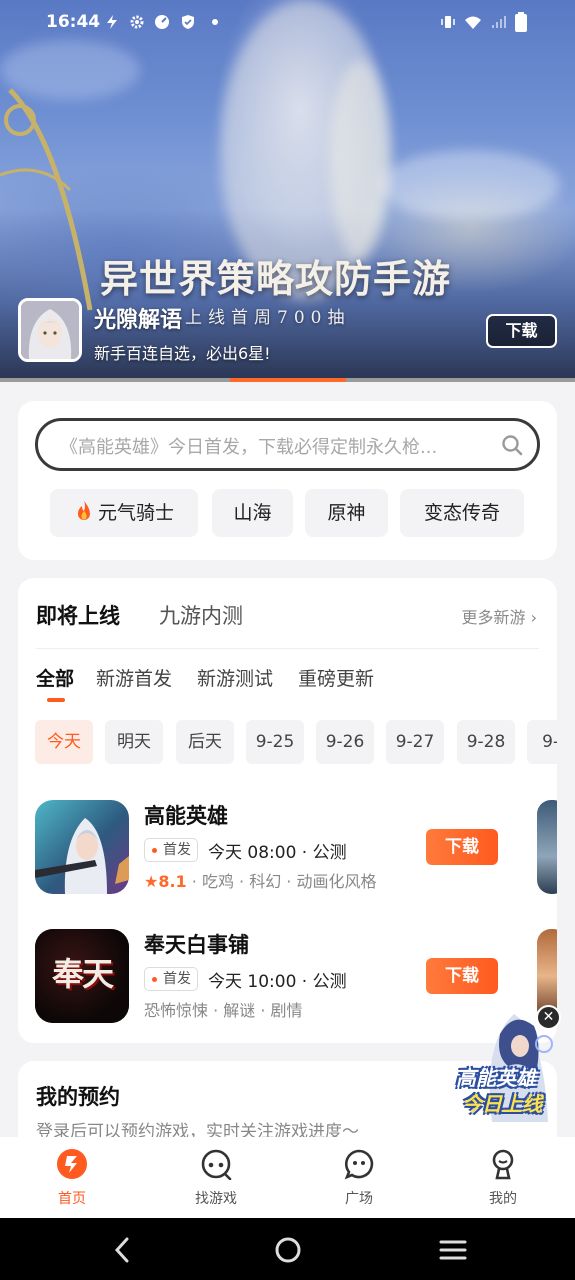  What do you see at coordinates (496, 1078) in the screenshot?
I see `promo-line-1: 高能英雄` at bounding box center [496, 1078].